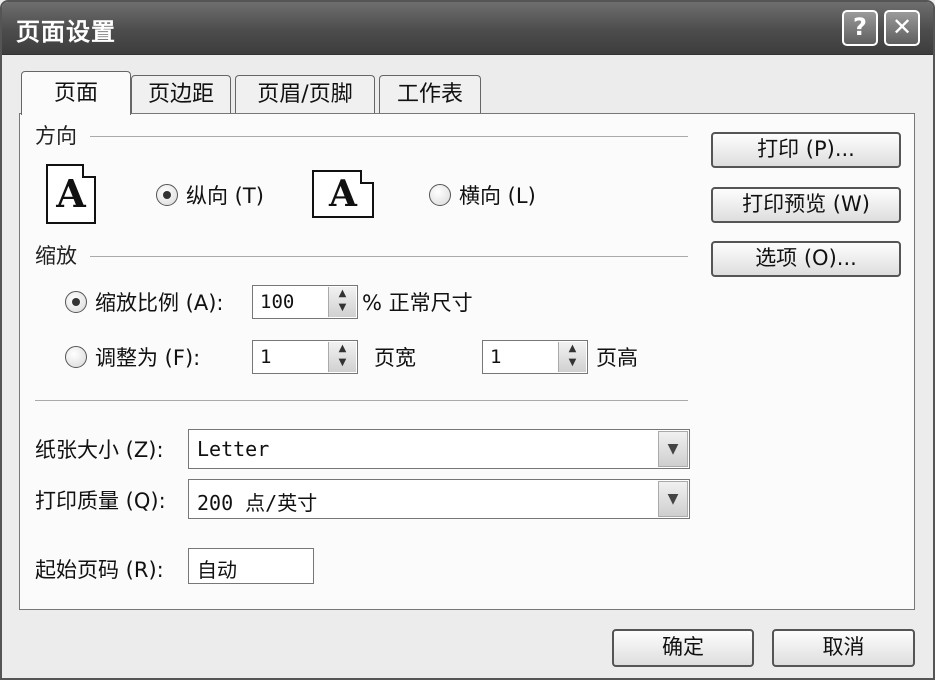 Image resolution: width=935 pixels, height=680 pixels. What do you see at coordinates (497, 195) in the screenshot?
I see `landscape-label: 横向 (L)` at bounding box center [497, 195].